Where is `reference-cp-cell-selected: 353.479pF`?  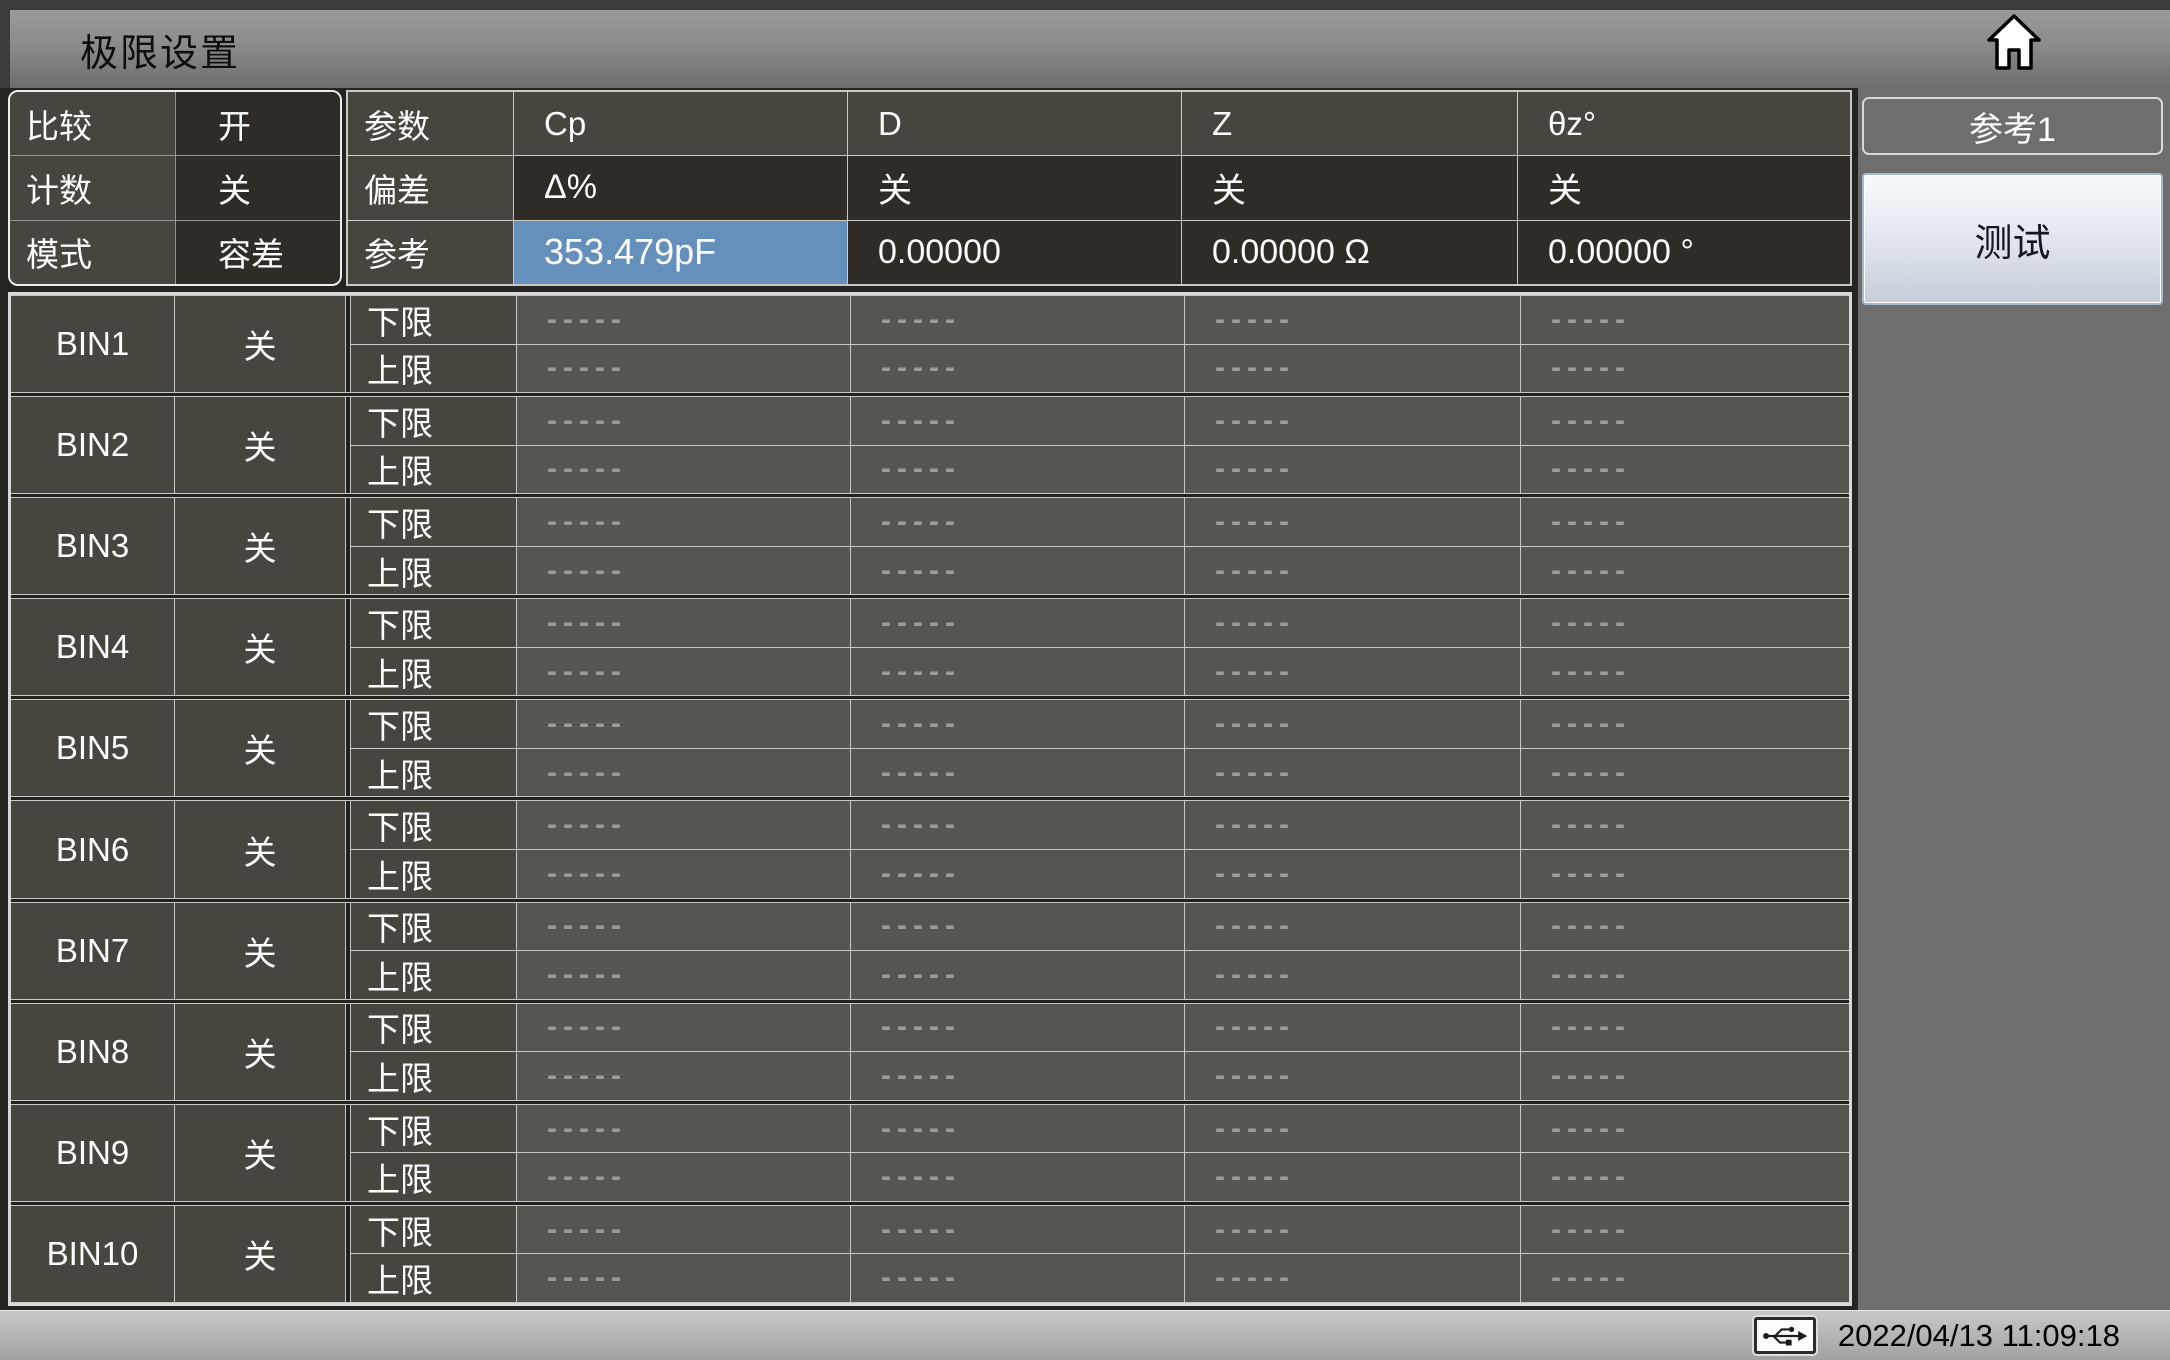
reference-cp-cell-selected: 353.479pF is located at coordinates (680, 252).